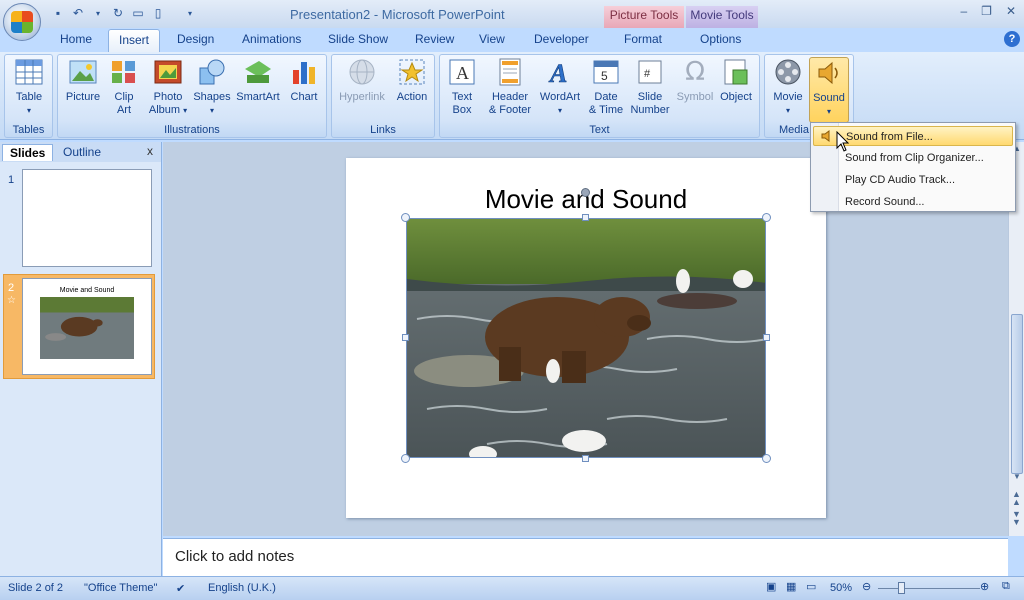 This screenshot has height=600, width=1024. Describe the element at coordinates (827, 137) in the screenshot. I see `speaker-menu-icon` at that location.